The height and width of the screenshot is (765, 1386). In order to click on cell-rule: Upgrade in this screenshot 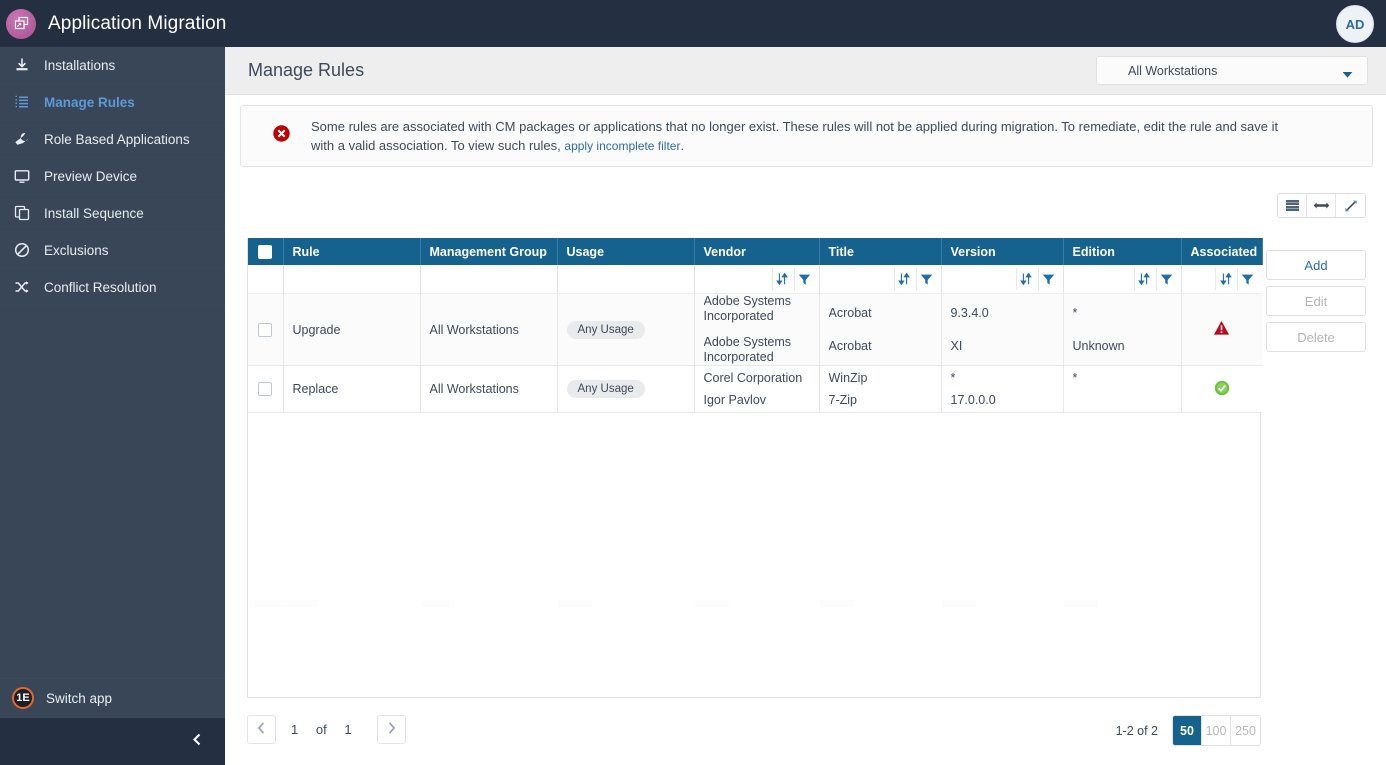, I will do `click(352, 329)`.